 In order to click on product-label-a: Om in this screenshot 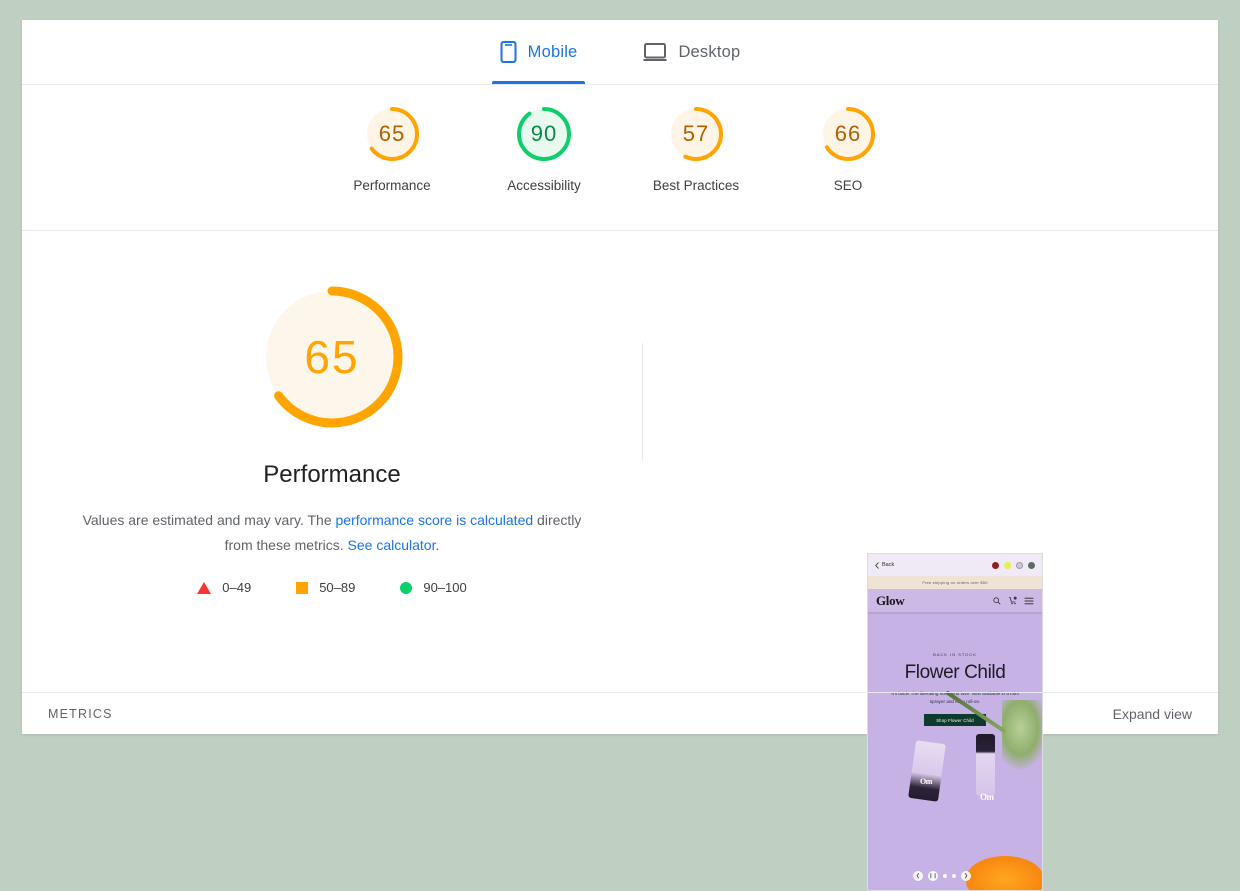, I will do `click(926, 781)`.